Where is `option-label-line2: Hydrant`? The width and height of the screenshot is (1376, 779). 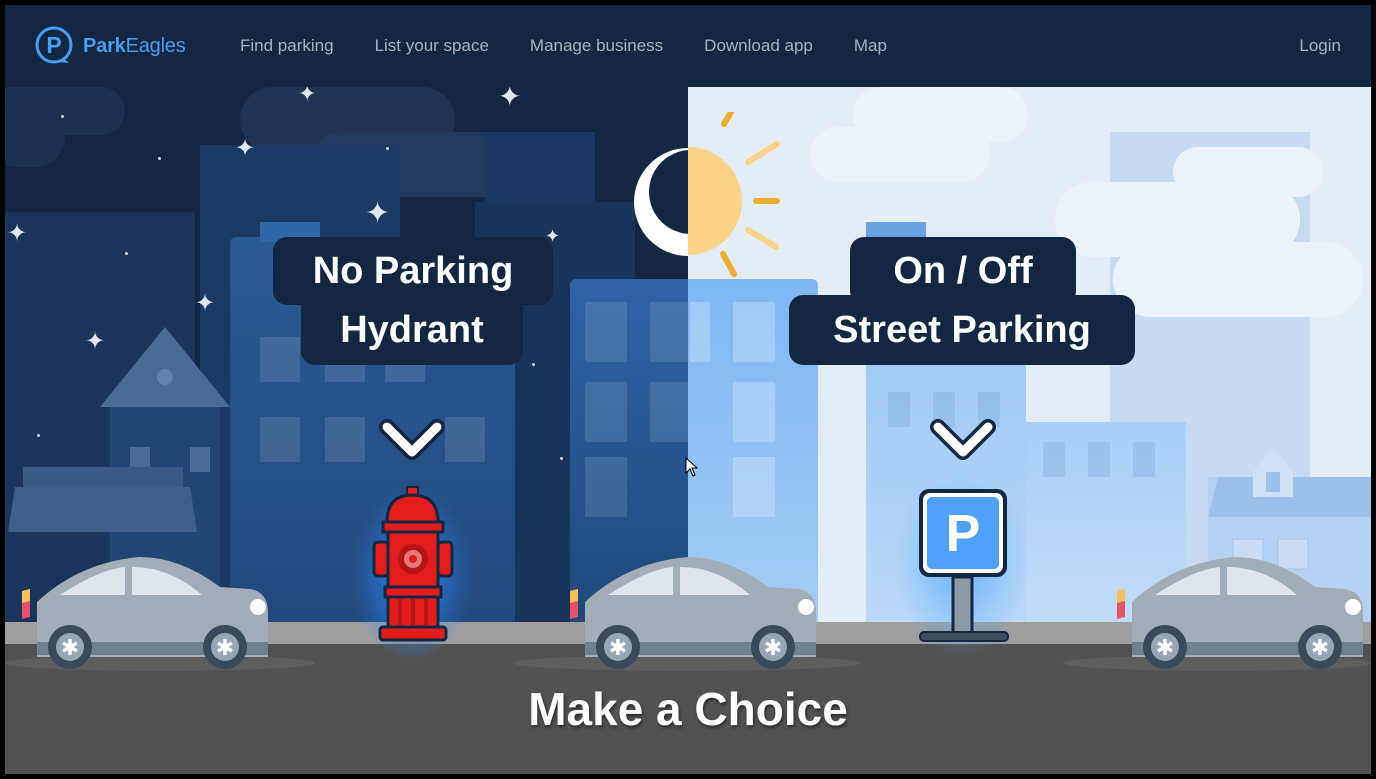
option-label-line2: Hydrant is located at coordinates (412, 330).